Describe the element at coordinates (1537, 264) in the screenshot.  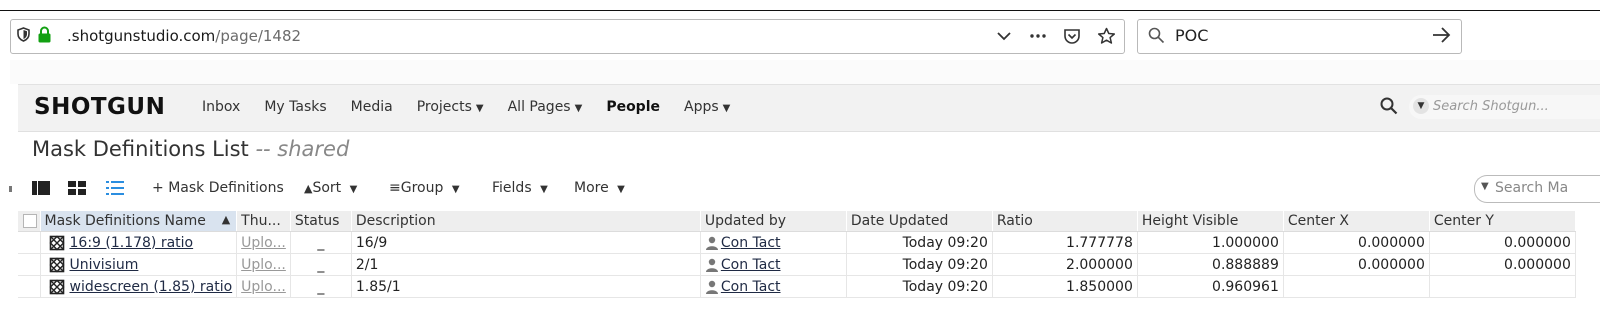
I see `center-y-value: 0.000000` at that location.